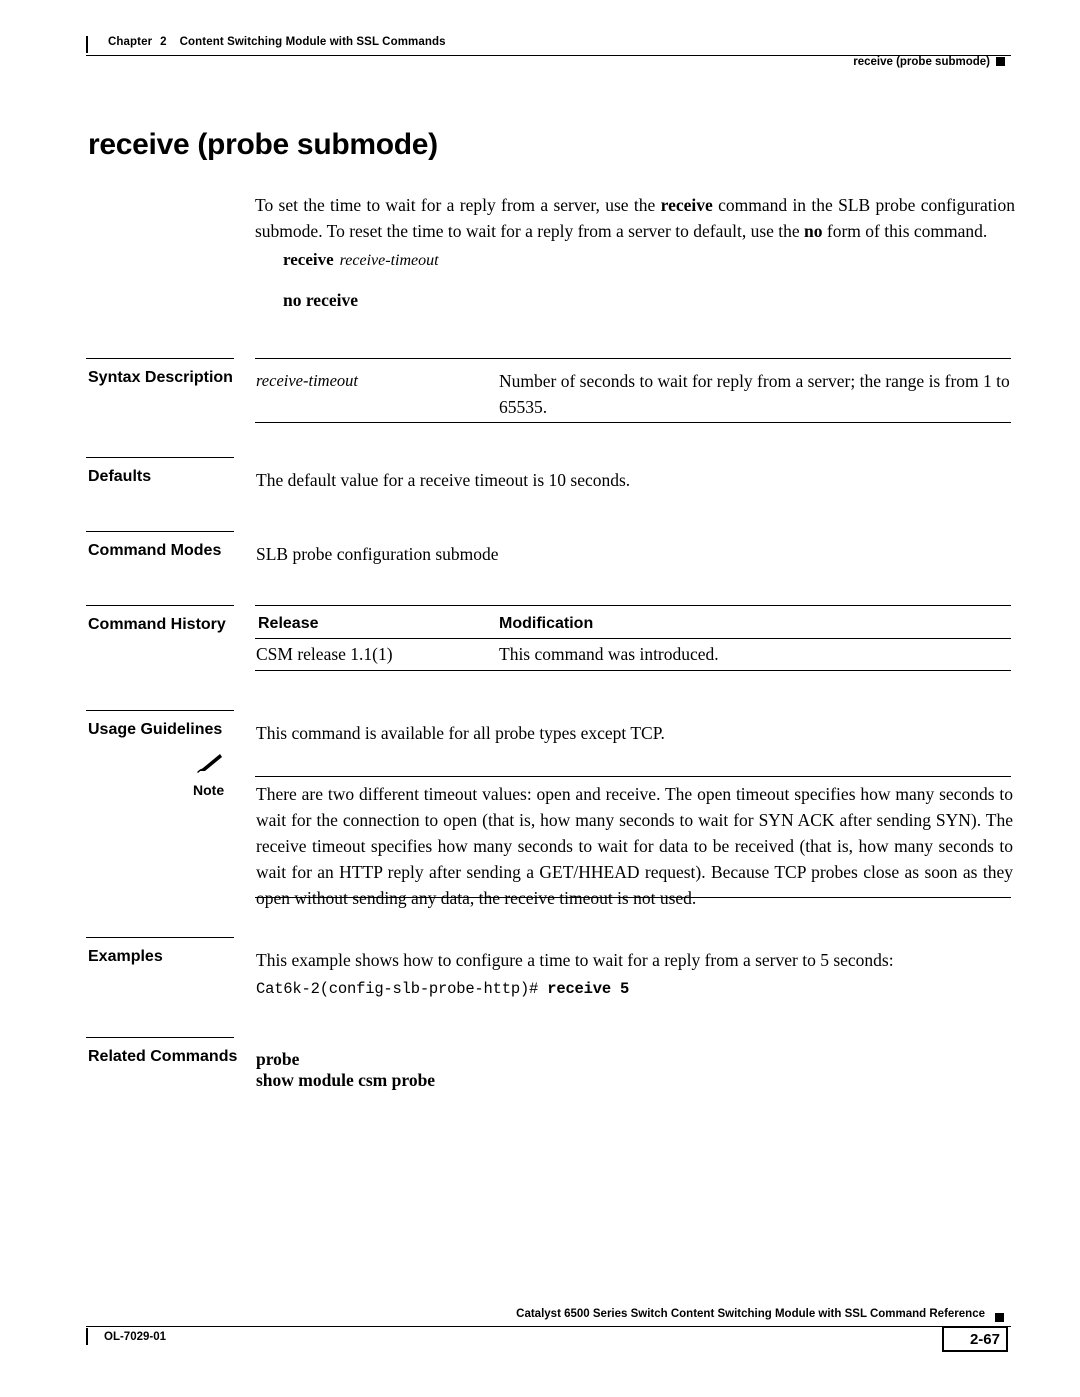 The height and width of the screenshot is (1397, 1080). Describe the element at coordinates (155, 729) in the screenshot. I see `section-label-usage-guidelines: Usage Guidelines` at that location.